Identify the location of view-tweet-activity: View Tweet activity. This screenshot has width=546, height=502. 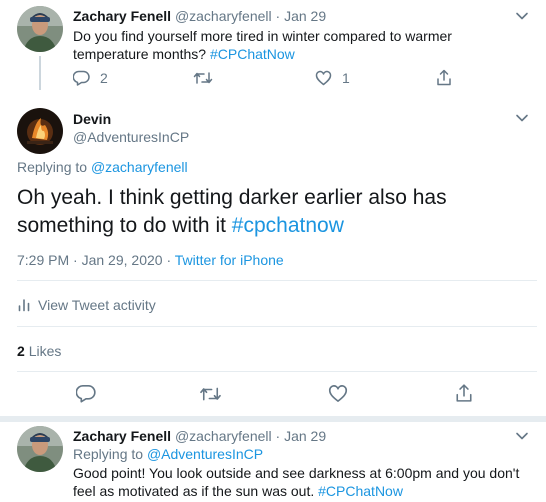
(86, 305).